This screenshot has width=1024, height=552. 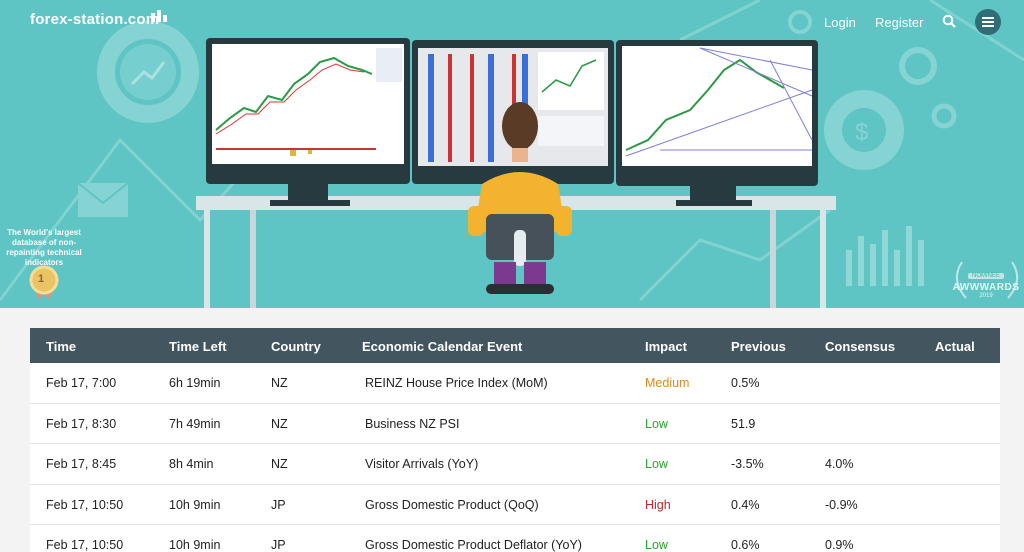 What do you see at coordinates (442, 346) in the screenshot?
I see `header-event: Economic Calendar Event` at bounding box center [442, 346].